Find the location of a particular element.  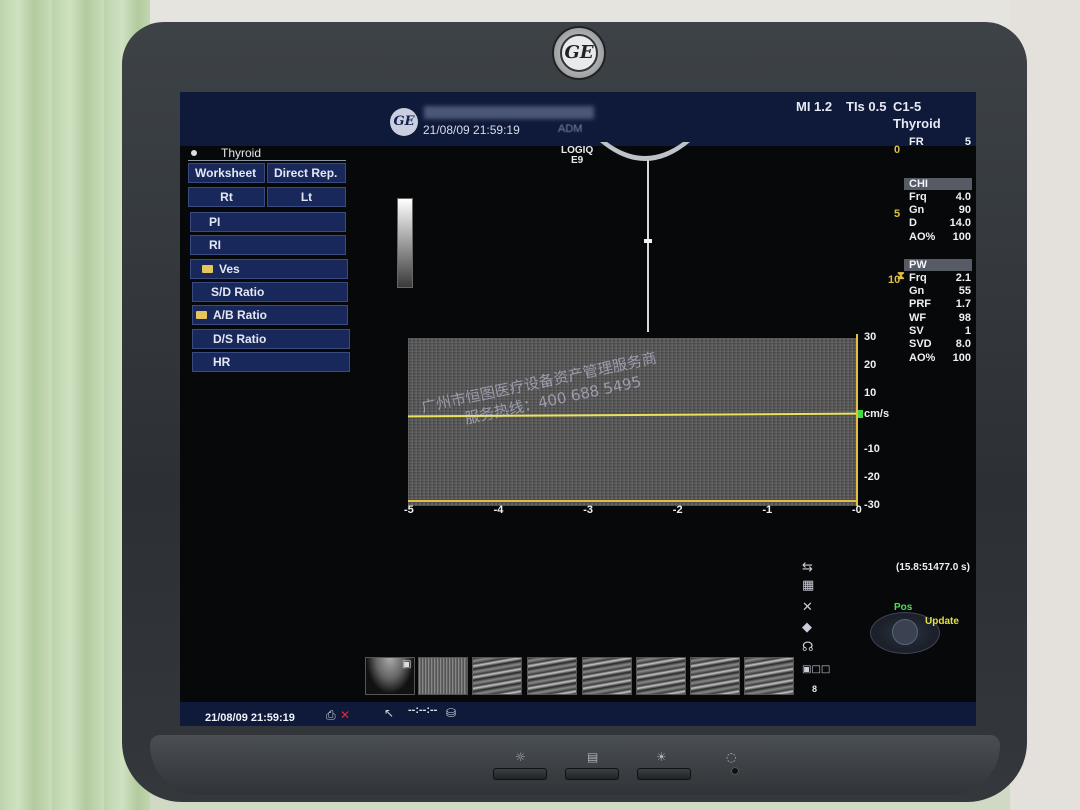

operator-id: ADM is located at coordinates (570, 129).